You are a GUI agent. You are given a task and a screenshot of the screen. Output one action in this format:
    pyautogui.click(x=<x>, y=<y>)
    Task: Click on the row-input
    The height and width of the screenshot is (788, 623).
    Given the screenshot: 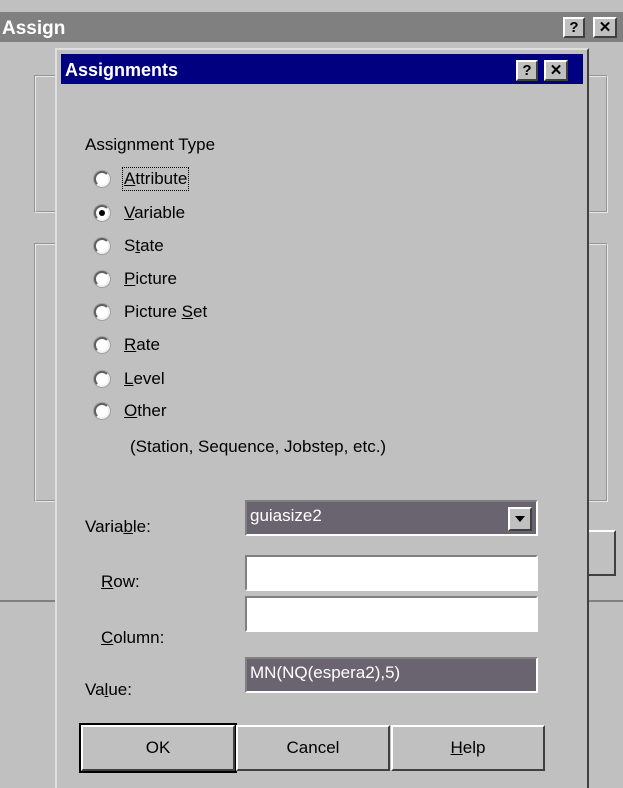 What is the action you would take?
    pyautogui.click(x=391, y=573)
    